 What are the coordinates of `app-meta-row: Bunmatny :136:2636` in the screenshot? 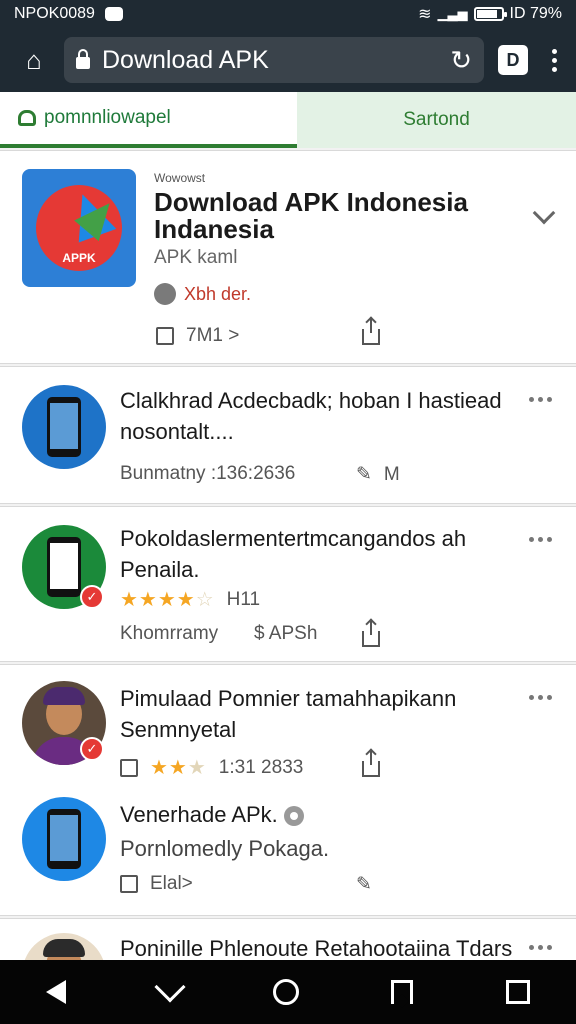 It's located at (207, 474).